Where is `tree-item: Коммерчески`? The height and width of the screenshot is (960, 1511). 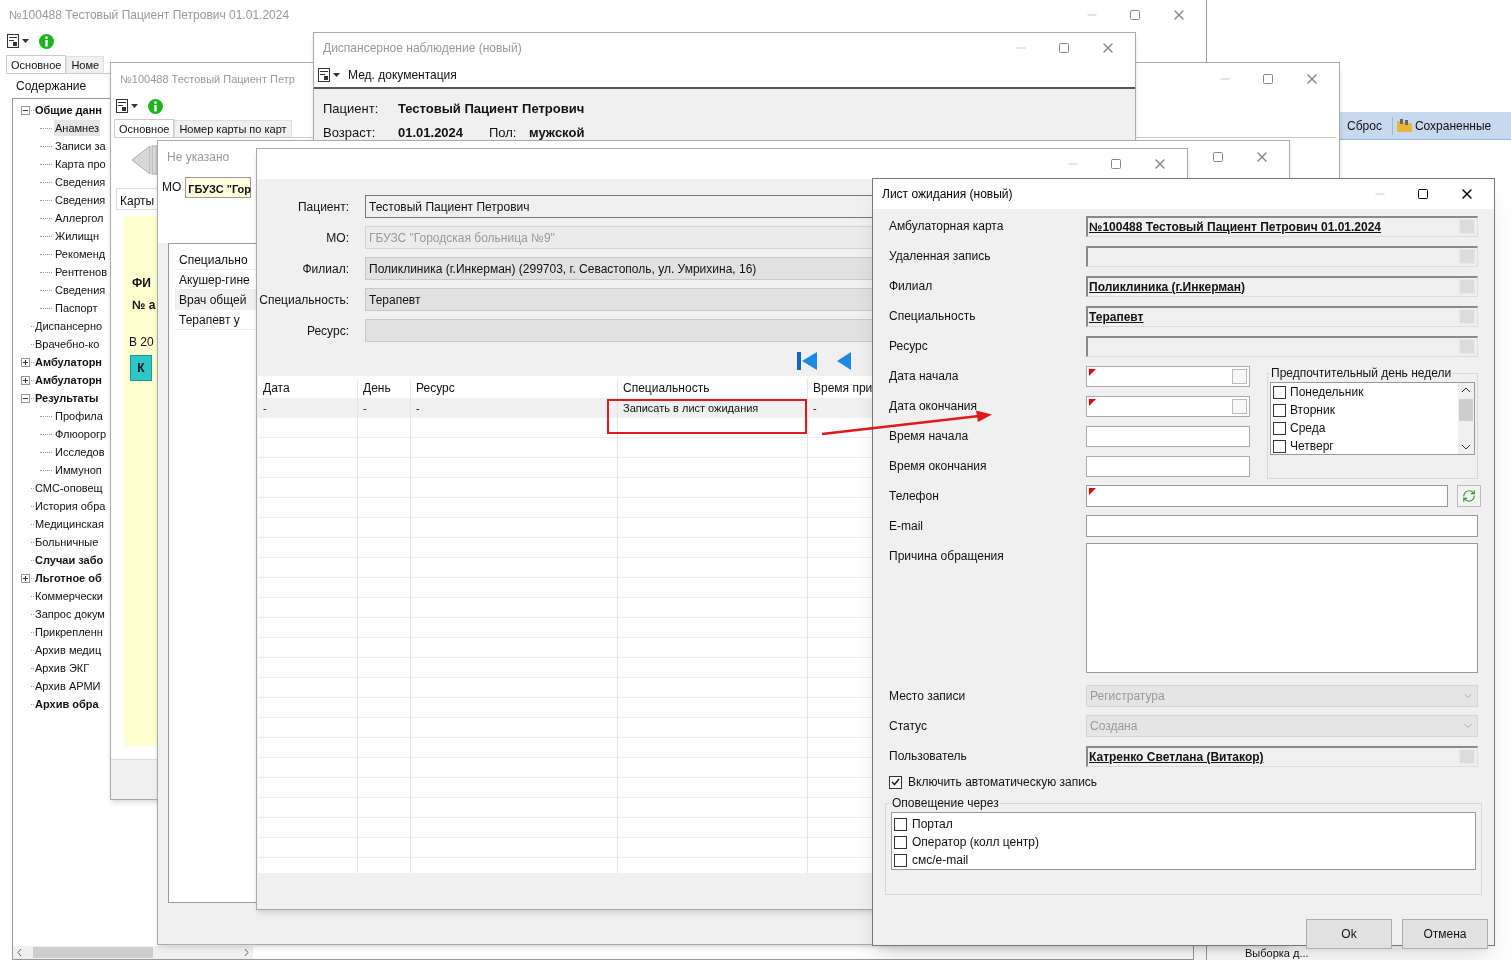 tree-item: Коммерчески is located at coordinates (69, 596).